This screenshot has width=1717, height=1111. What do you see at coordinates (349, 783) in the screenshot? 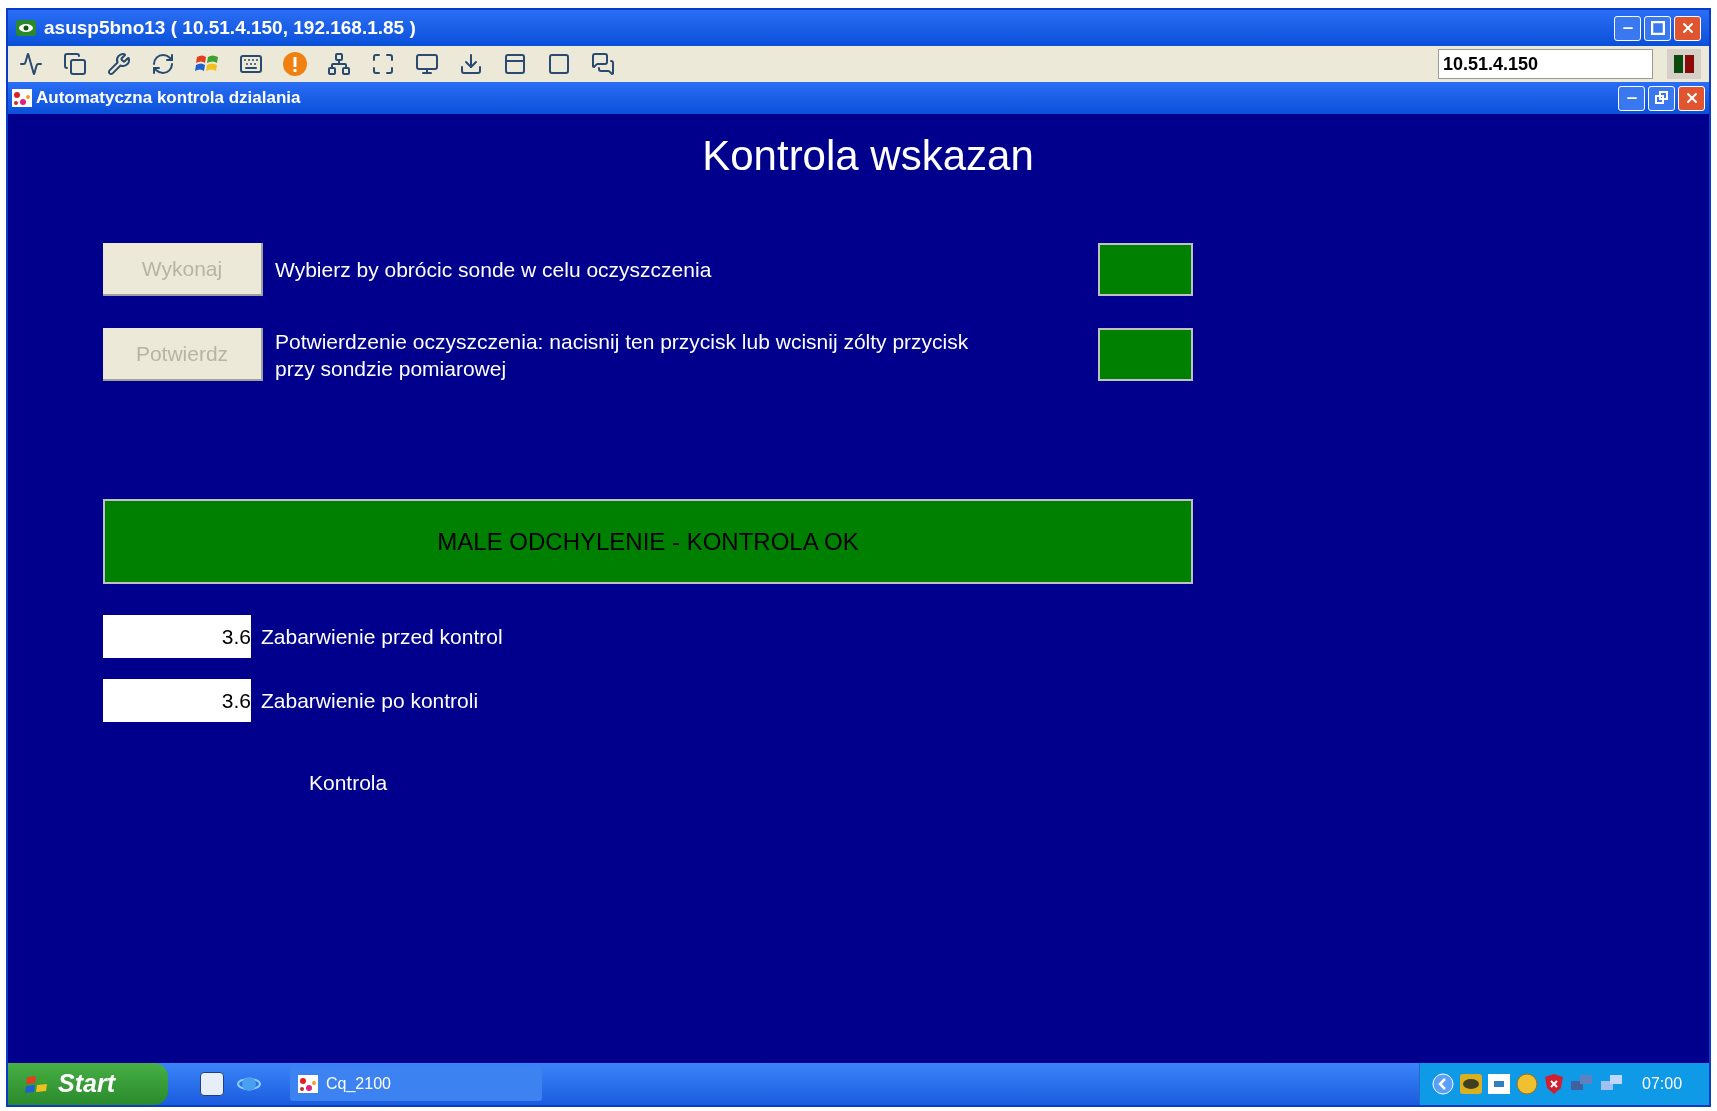
I see `footer-label: Kontrola` at bounding box center [349, 783].